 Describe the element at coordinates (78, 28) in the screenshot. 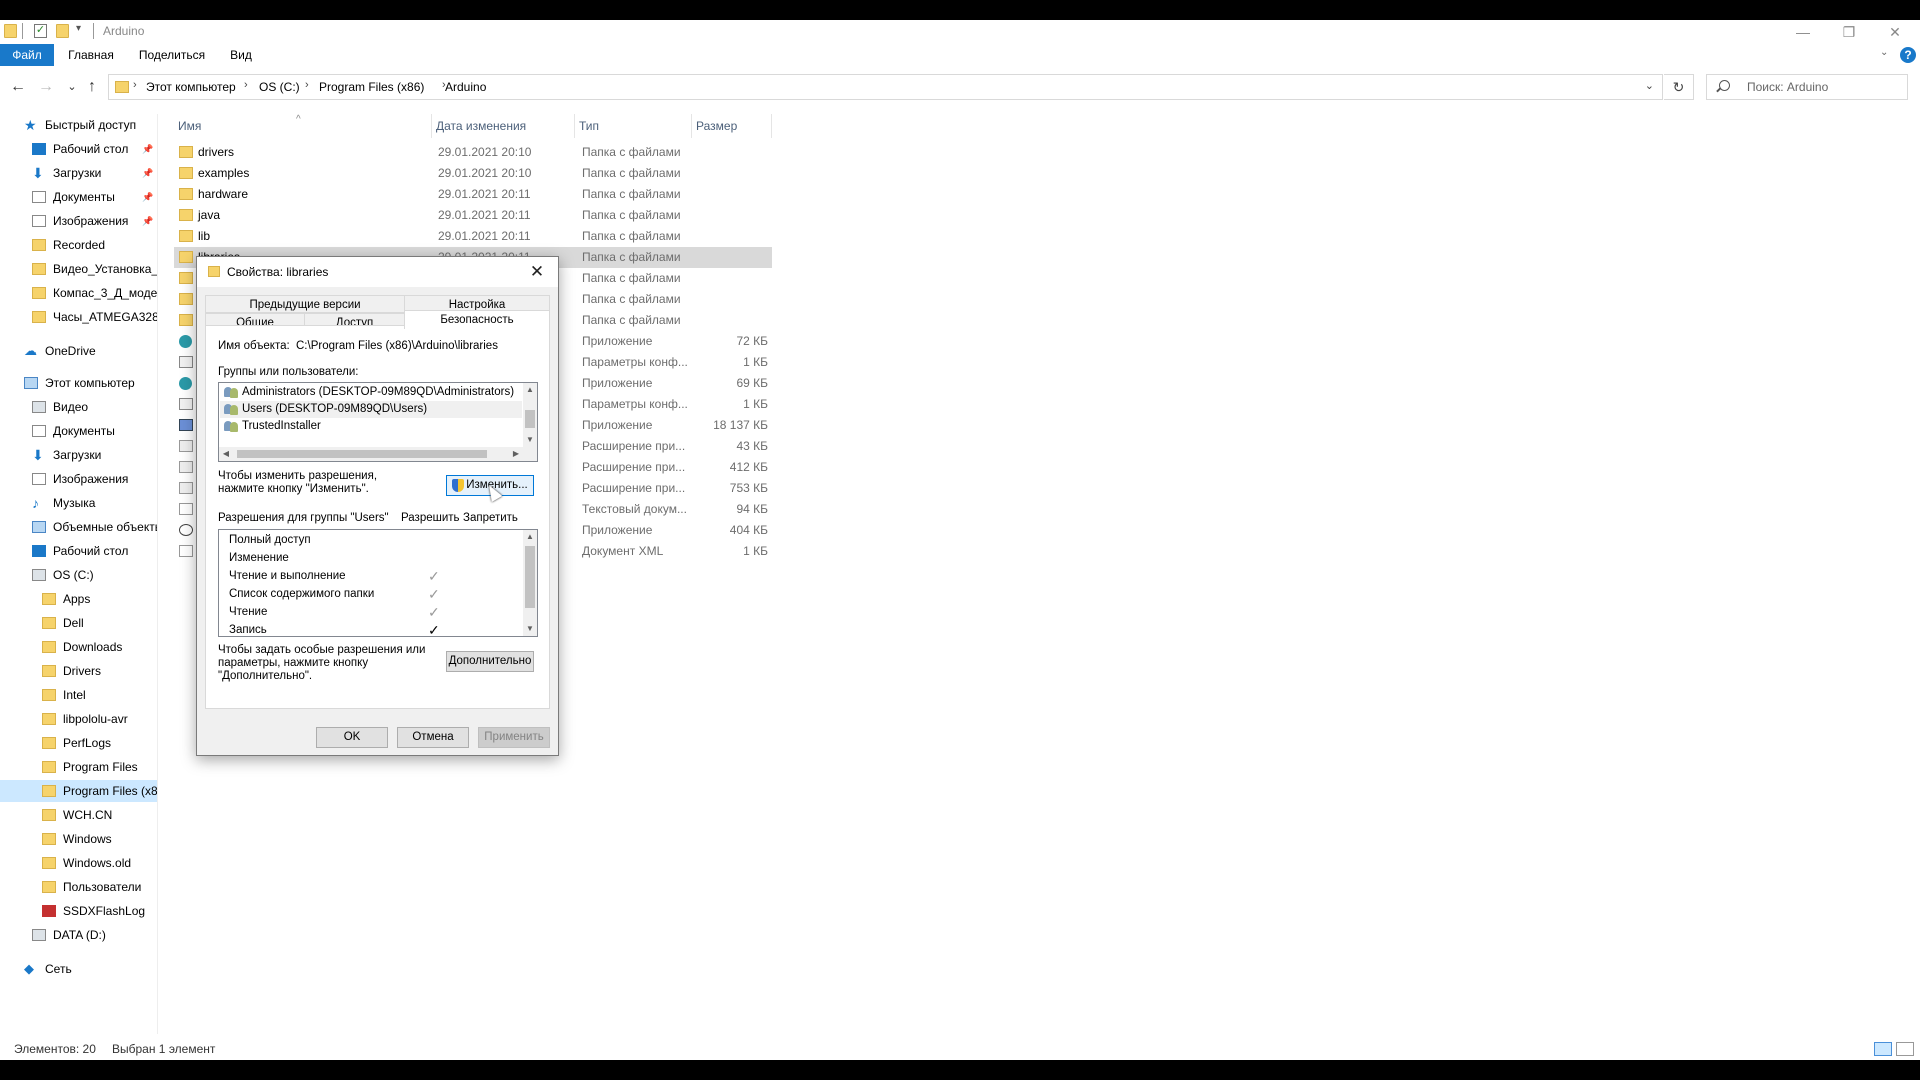

I see `quick-access-dropdown-icon: ▾` at that location.